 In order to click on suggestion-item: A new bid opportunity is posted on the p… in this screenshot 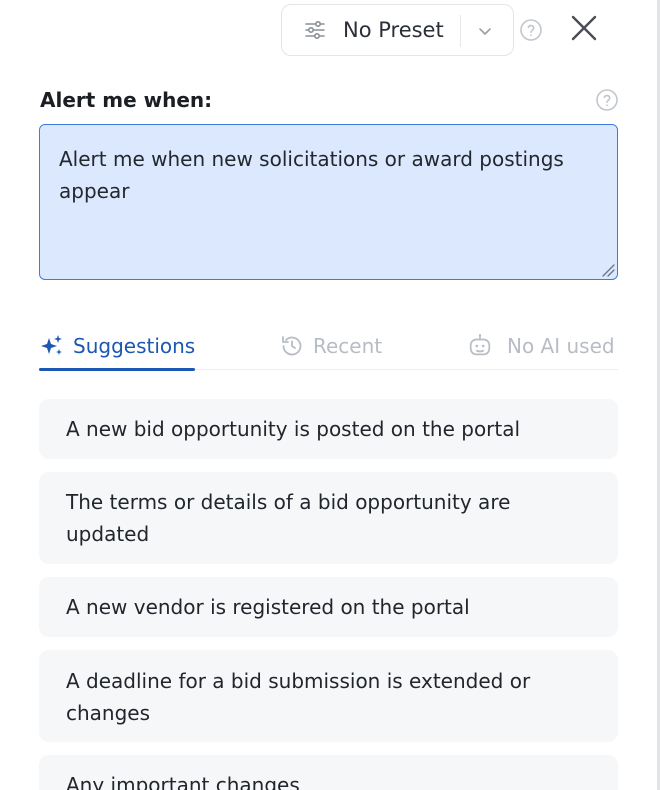, I will do `click(328, 429)`.